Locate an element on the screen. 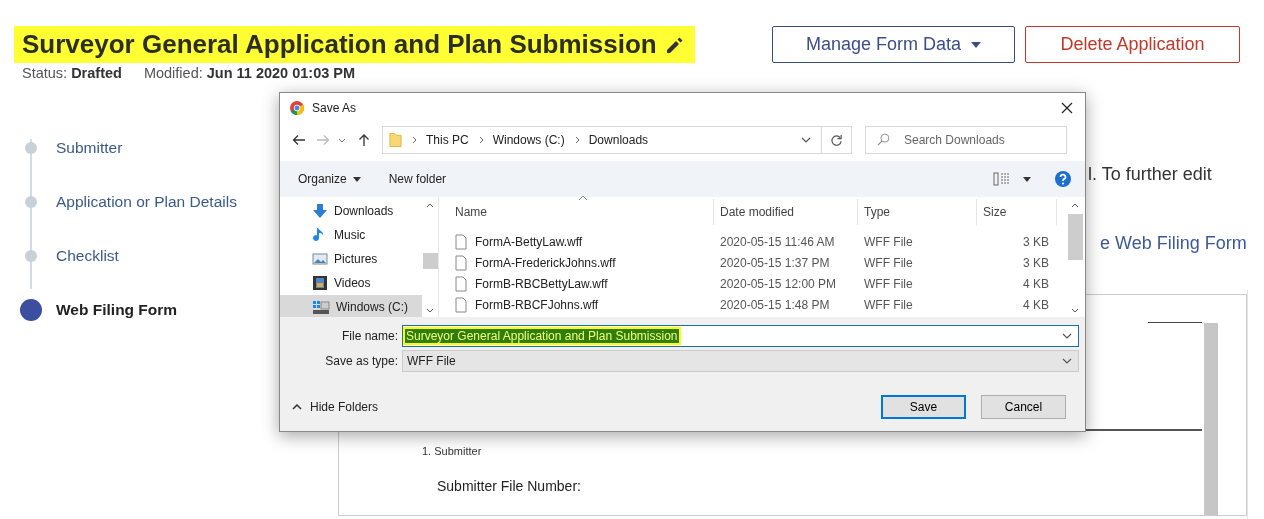 The width and height of the screenshot is (1264, 519). folder-tree-item: Downloads is located at coordinates (351, 211).